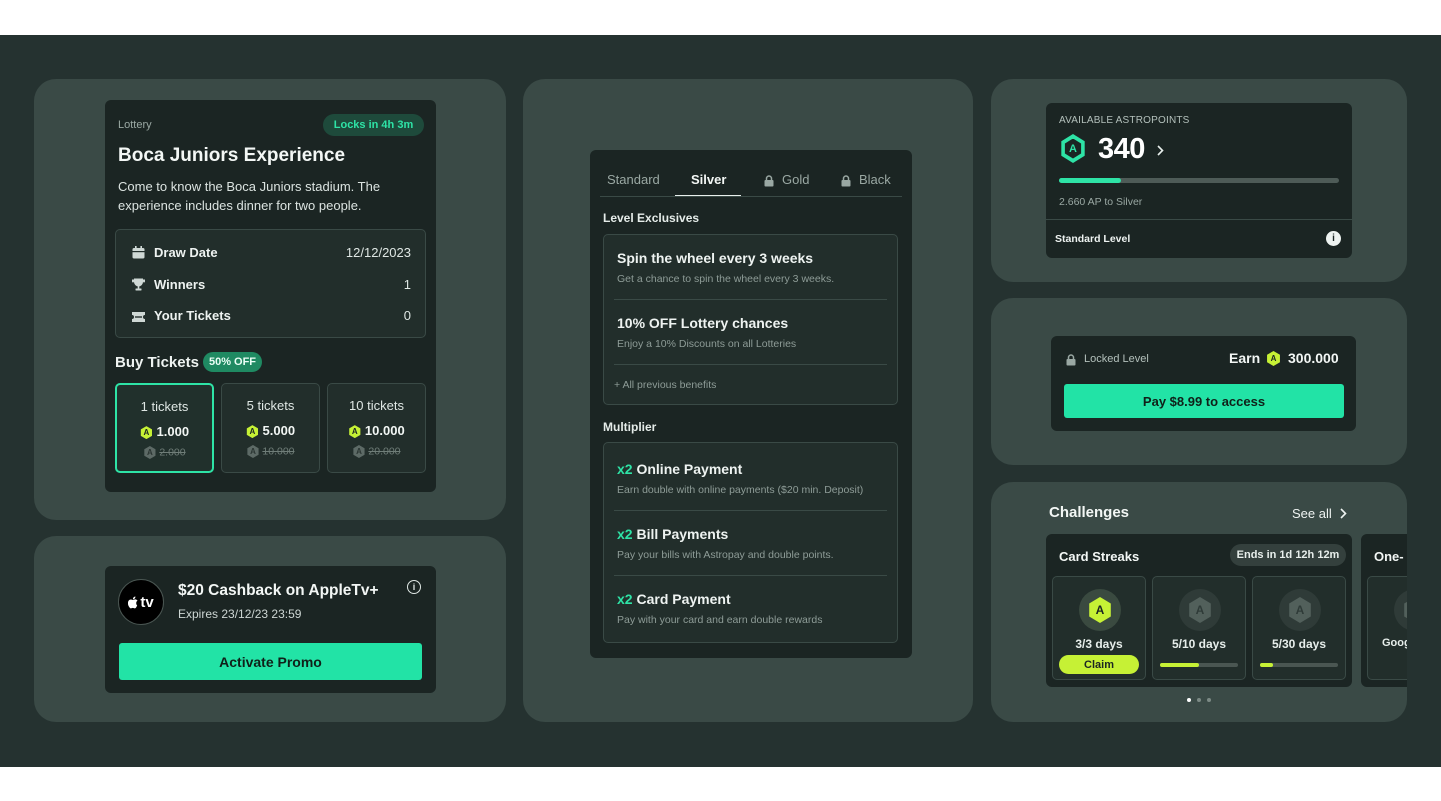 This screenshot has height=801, width=1441. Describe the element at coordinates (1101, 202) in the screenshot. I see `points-to-next: 2.660 AP to Silver` at that location.